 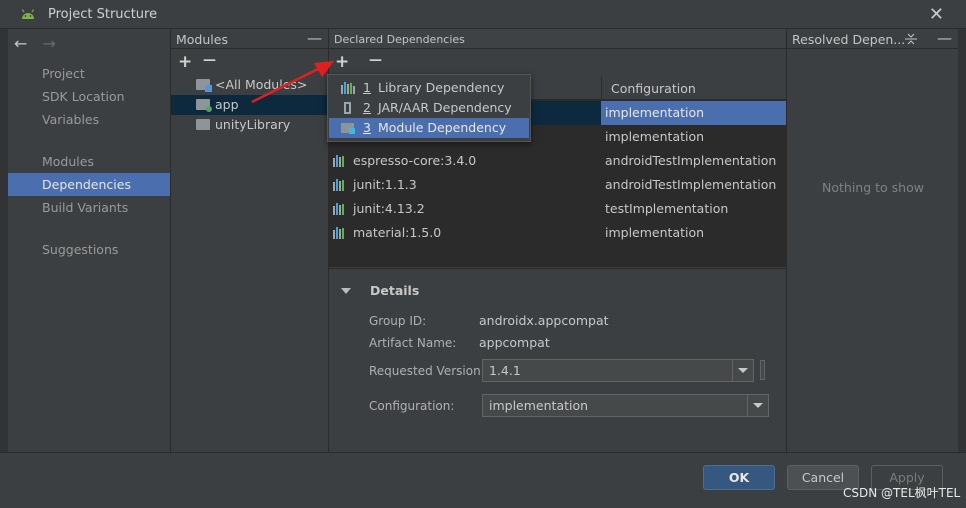 What do you see at coordinates (873, 187) in the screenshot?
I see `empty-state-text: Nothing to show` at bounding box center [873, 187].